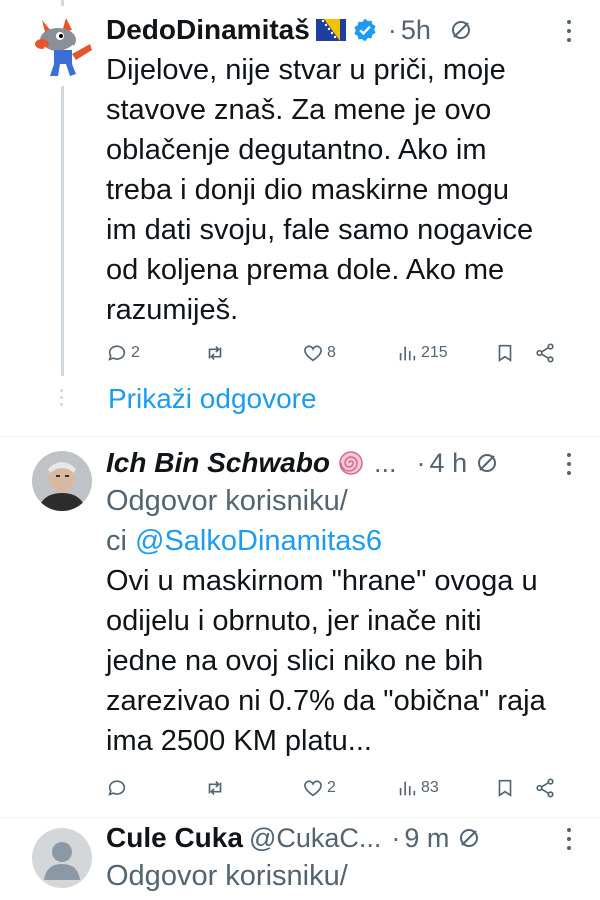 This screenshot has height=900, width=600. What do you see at coordinates (294, 621) in the screenshot?
I see `tweet-text-line: odijelu i obrnuto, jer inače niti` at bounding box center [294, 621].